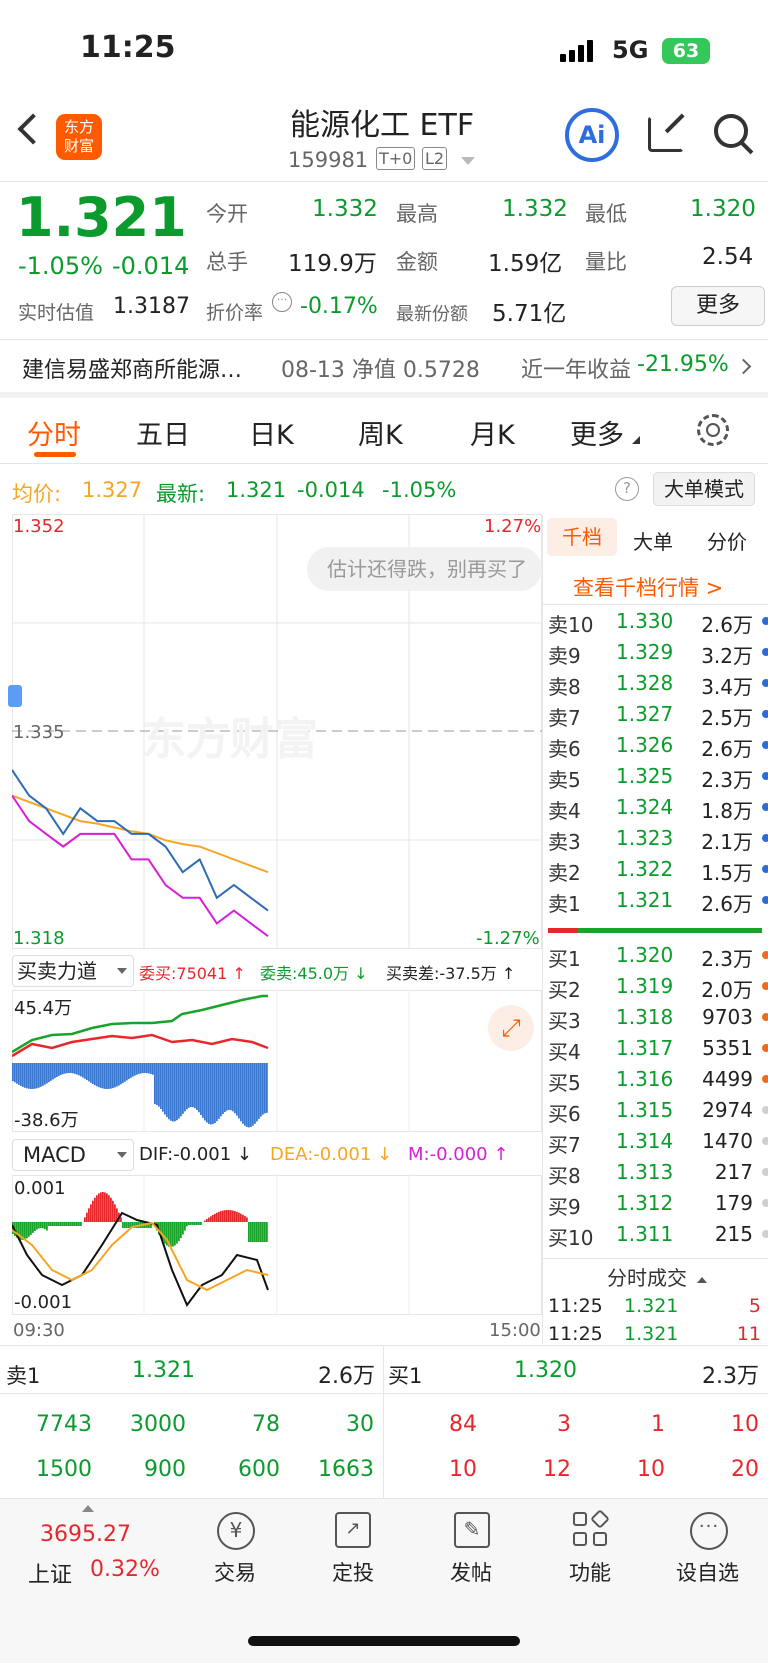  Describe the element at coordinates (727, 1110) in the screenshot. I see `bid-volume: 2974` at that location.